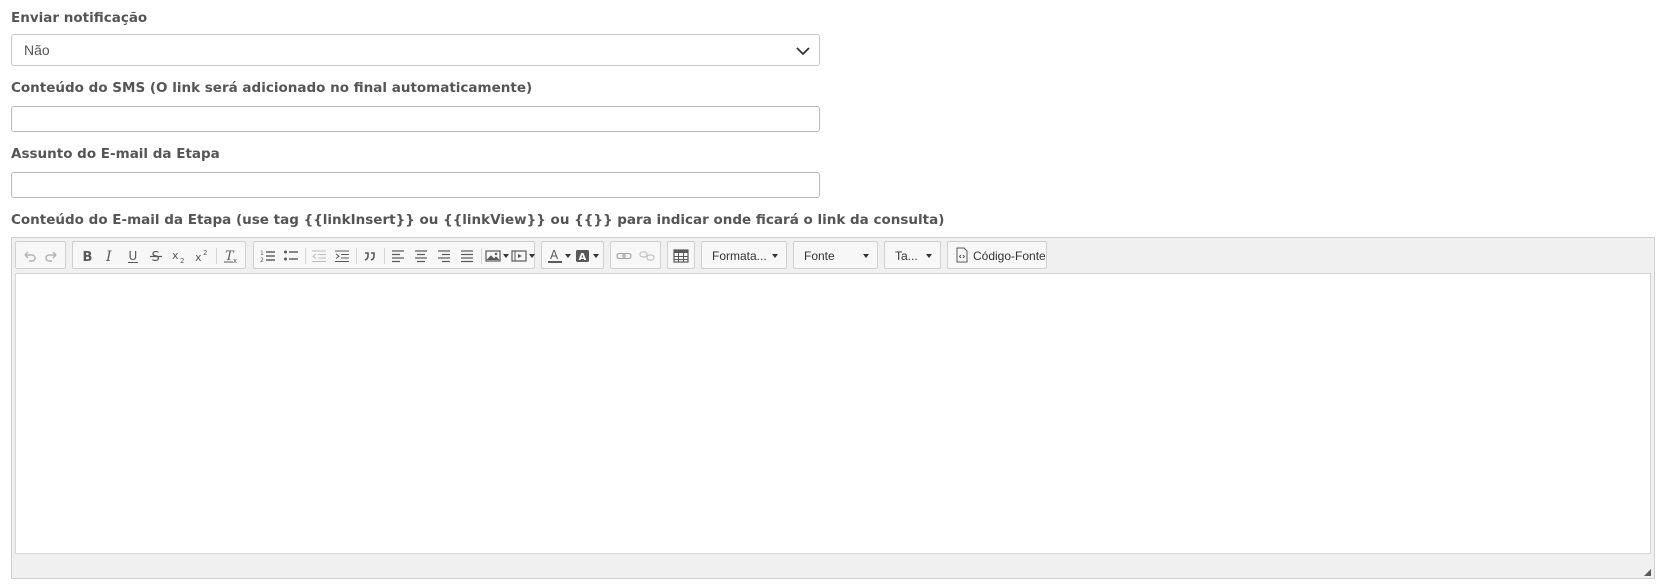 This screenshot has height=584, width=1664. I want to click on insert-link-button, so click(624, 256).